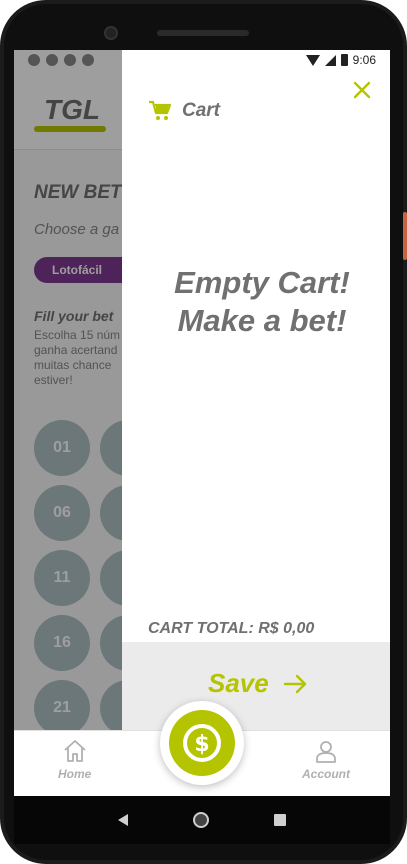 Image resolution: width=407 pixels, height=864 pixels. I want to click on signal-icon, so click(330, 60).